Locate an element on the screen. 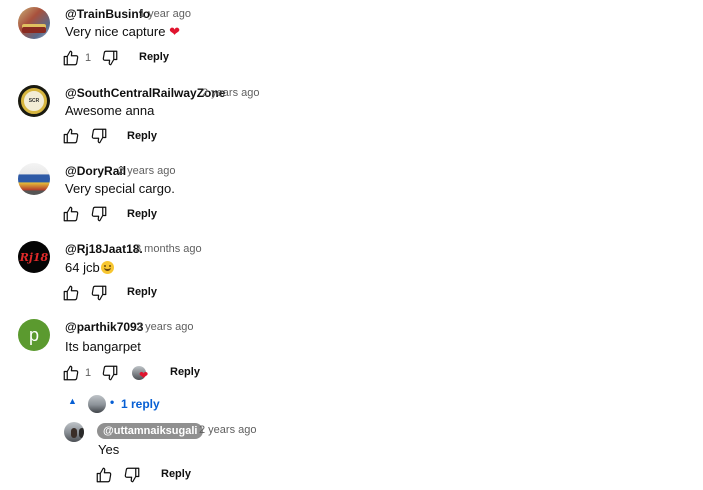  comment-author: @parthik7093 is located at coordinates (104, 327).